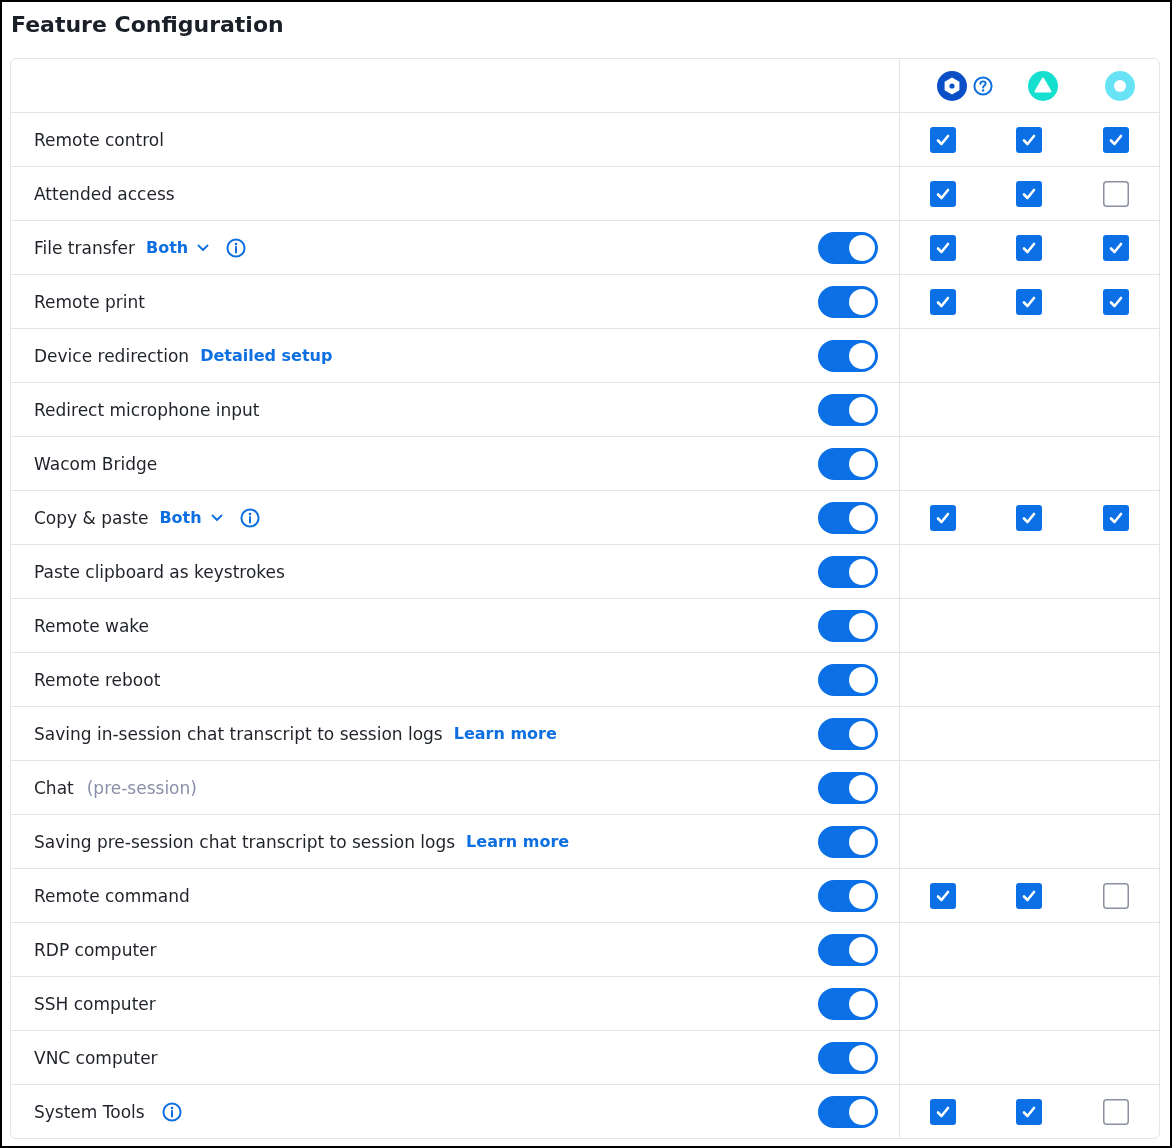 The height and width of the screenshot is (1148, 1172). Describe the element at coordinates (238, 733) in the screenshot. I see `feature-label: Saving in-session chat transcript to session logs` at that location.